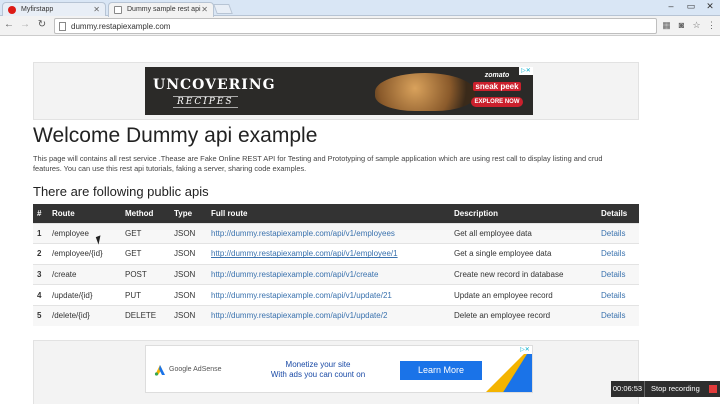 The image size is (720, 404). What do you see at coordinates (318, 374) in the screenshot?
I see `ad-line-2: With ads you can count on` at bounding box center [318, 374].